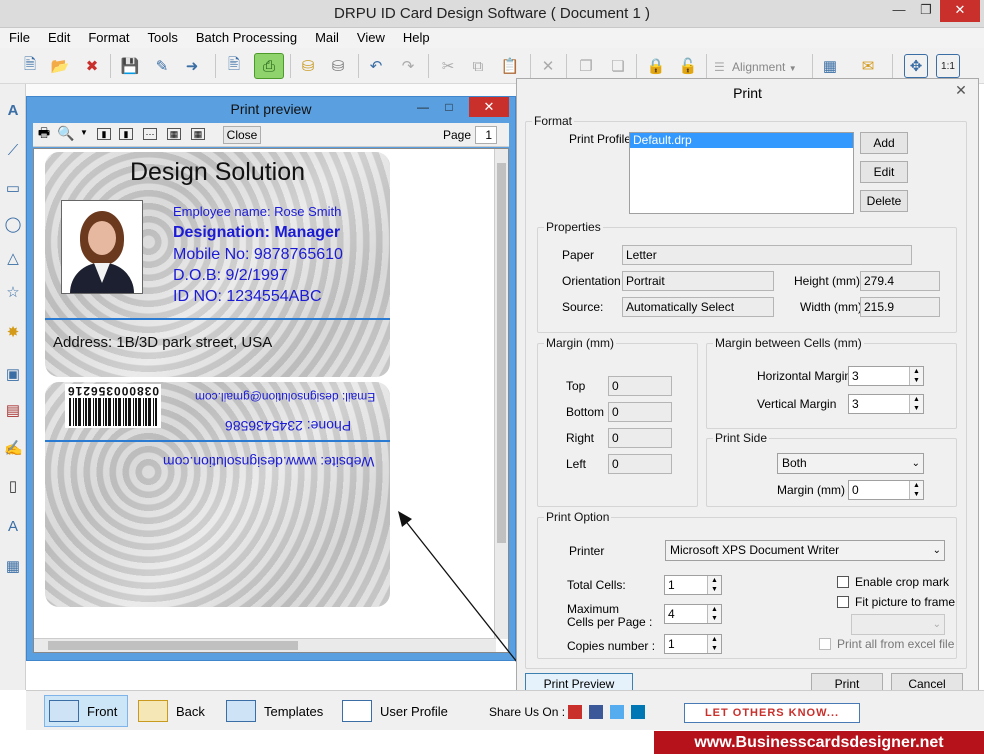 This screenshot has width=984, height=754. Describe the element at coordinates (30, 66) in the screenshot. I see `new-icon: 🗎` at that location.